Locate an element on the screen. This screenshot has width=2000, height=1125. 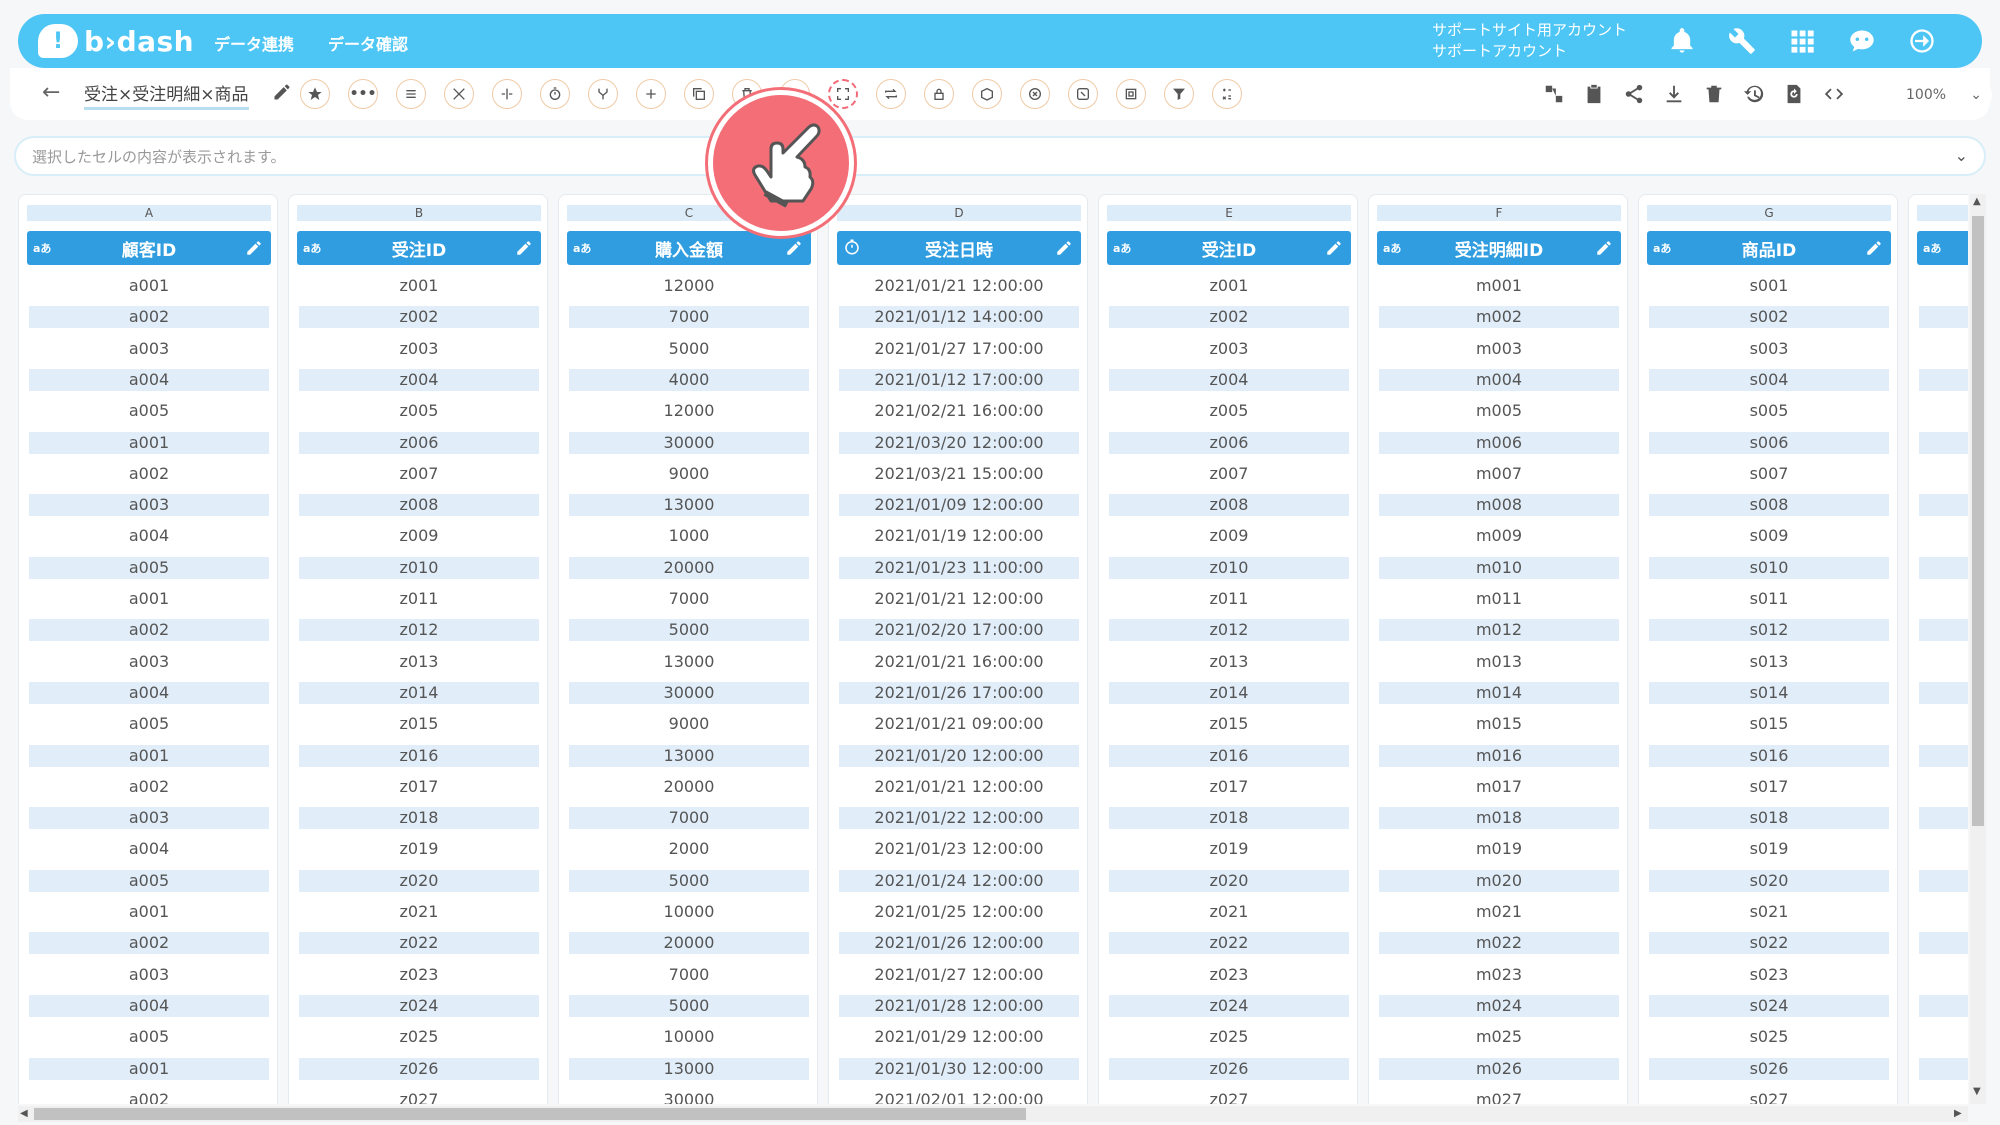
table-cell: 12000 is located at coordinates (689, 411).